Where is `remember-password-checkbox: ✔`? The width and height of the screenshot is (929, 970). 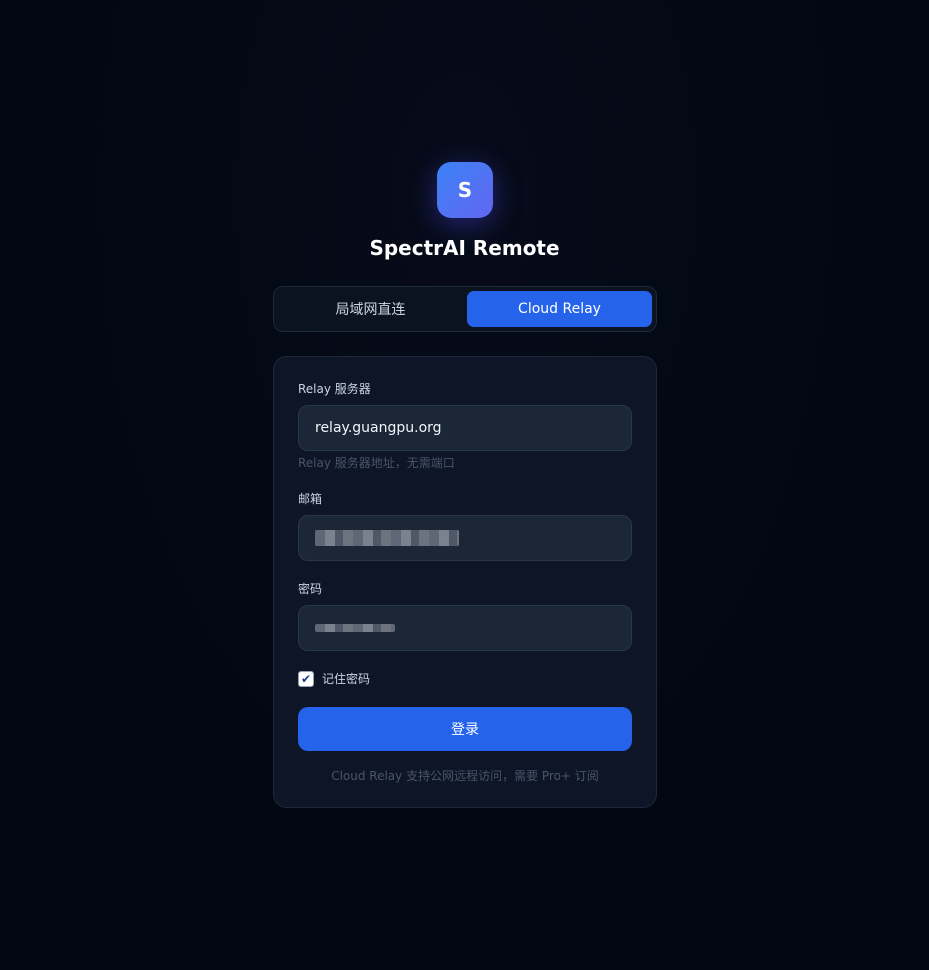
remember-password-checkbox: ✔ is located at coordinates (306, 678).